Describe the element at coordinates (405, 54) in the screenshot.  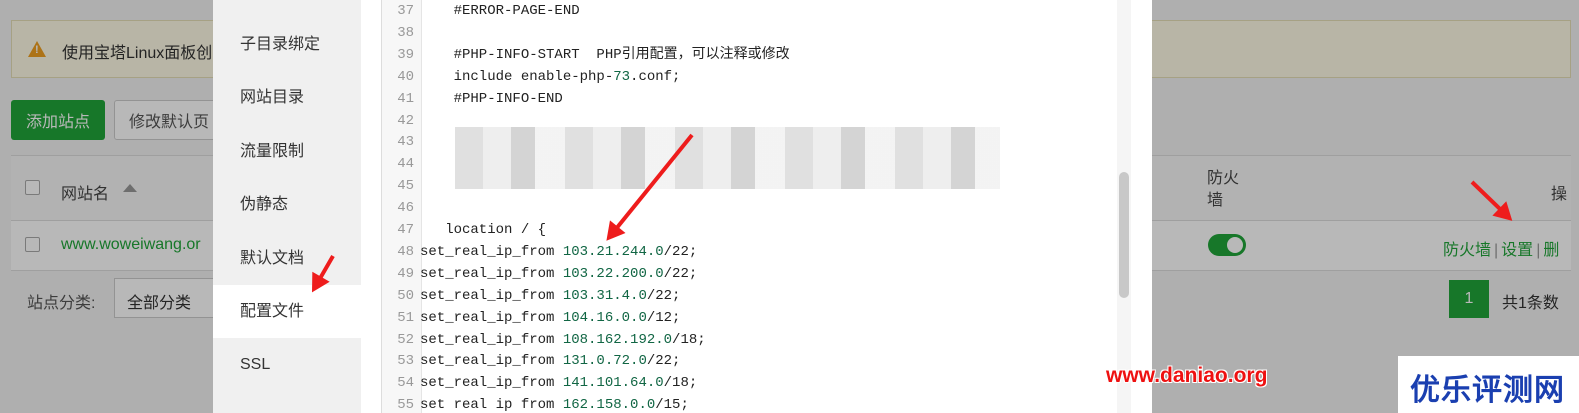
I see `line-number: 39` at that location.